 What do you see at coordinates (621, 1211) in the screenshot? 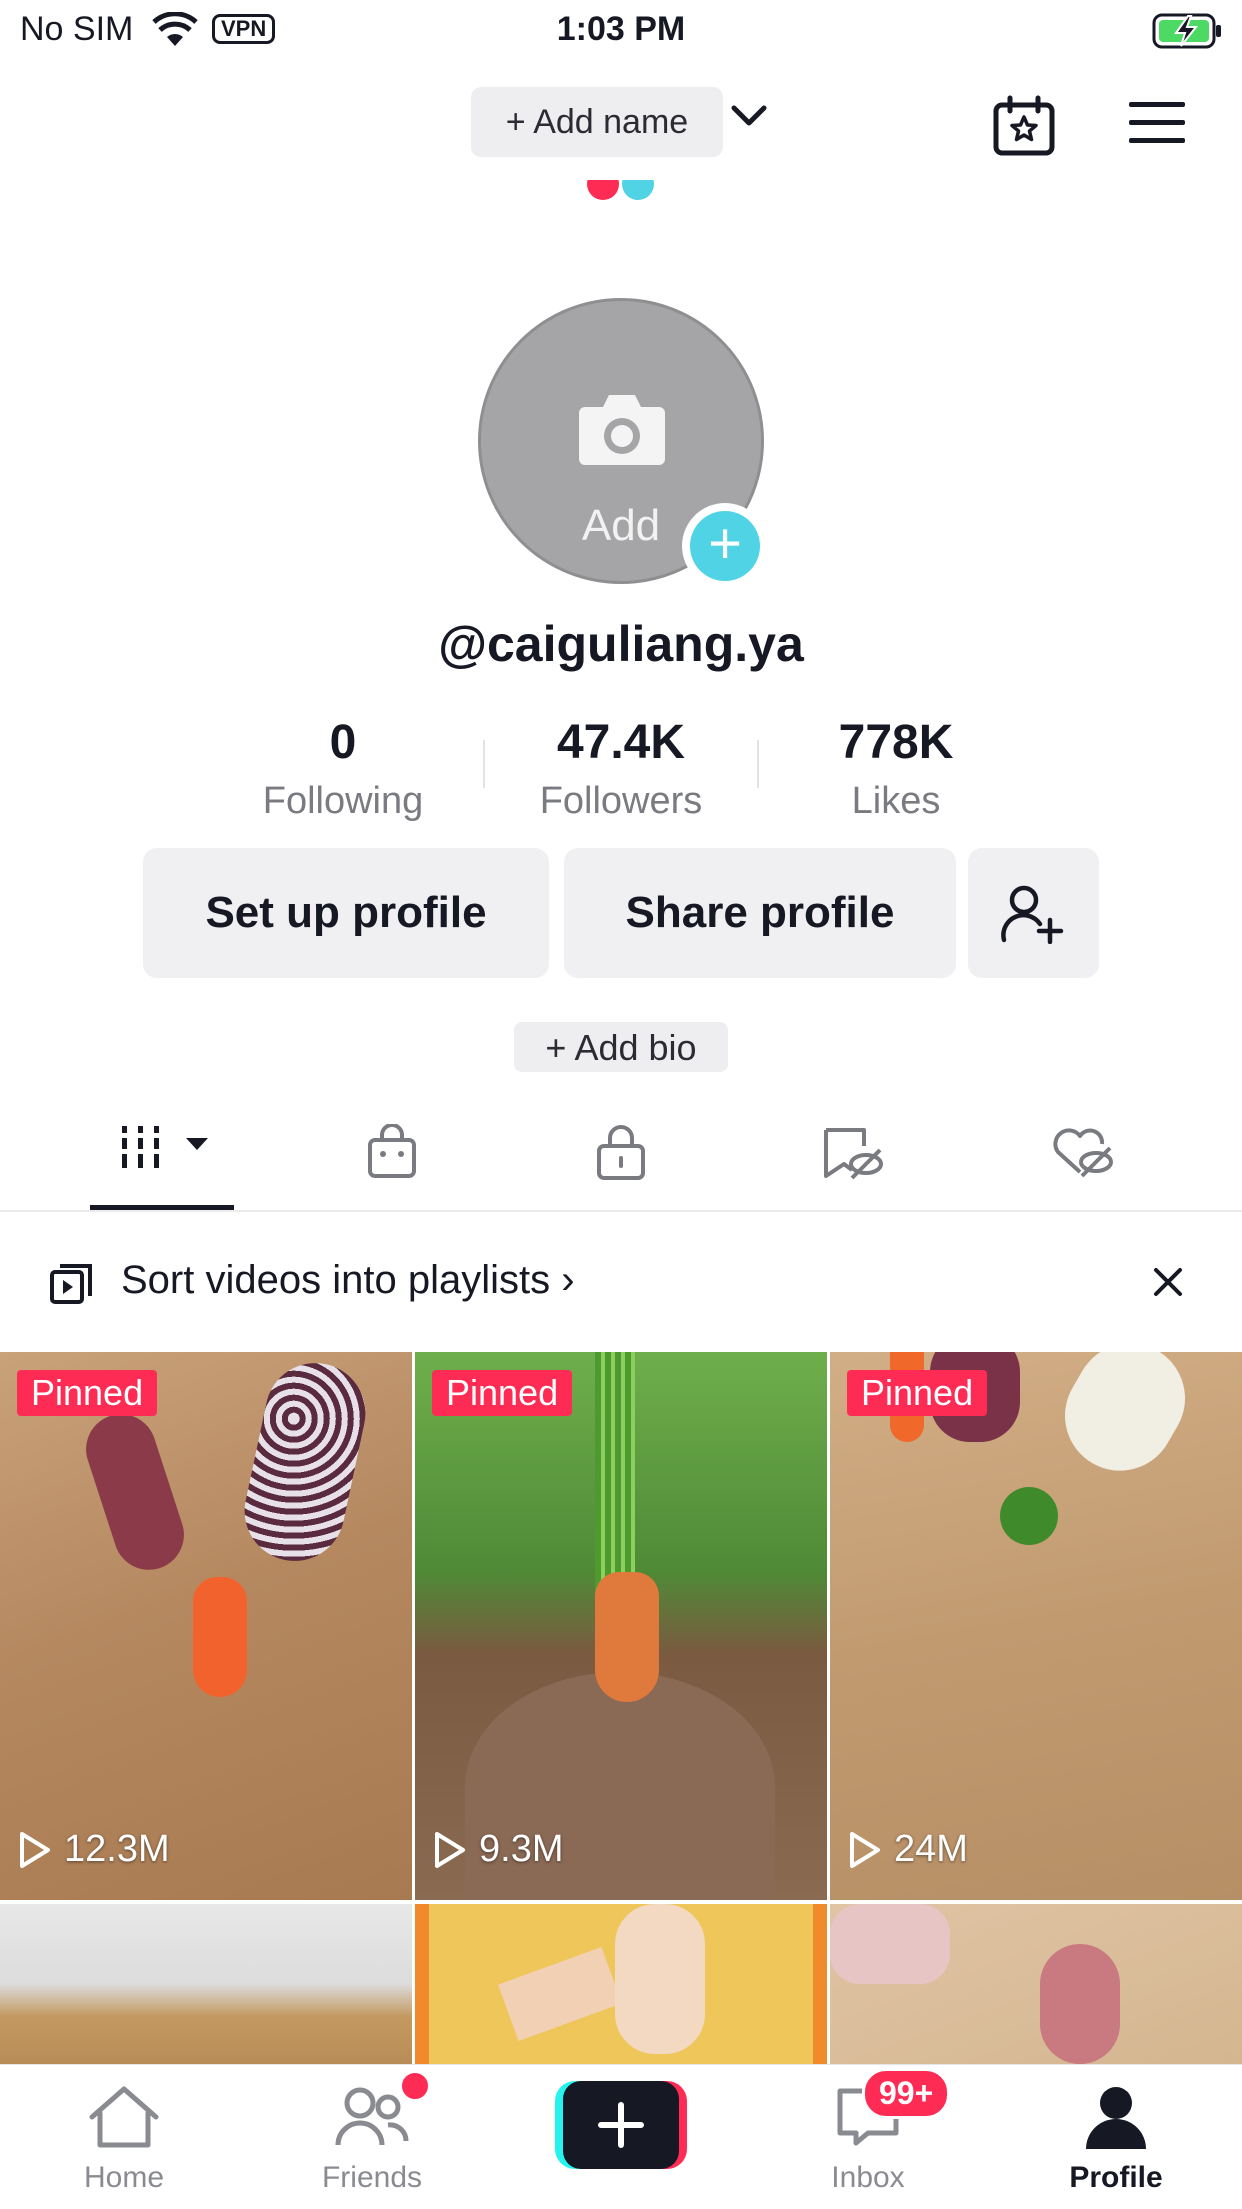
I see `tabs-divider` at bounding box center [621, 1211].